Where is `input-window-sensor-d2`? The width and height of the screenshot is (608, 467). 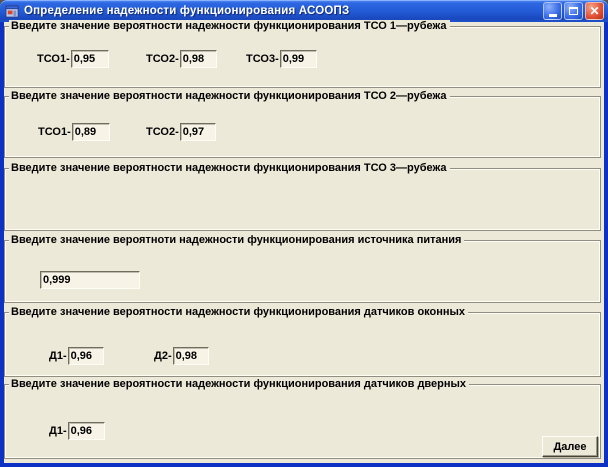 input-window-sensor-d2 is located at coordinates (190, 356).